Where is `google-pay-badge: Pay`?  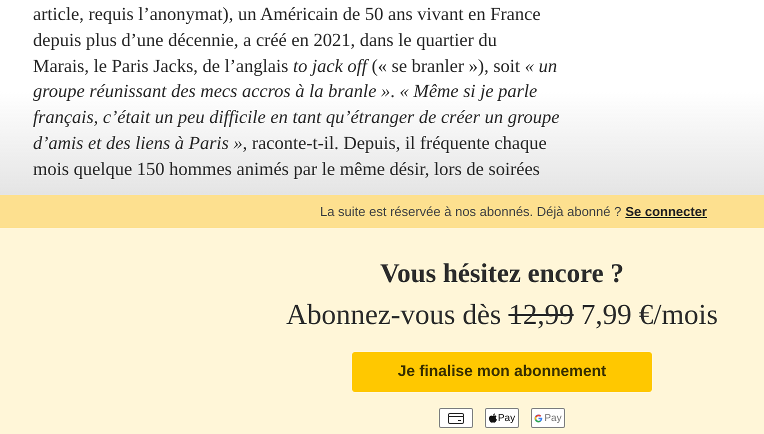
google-pay-badge: Pay is located at coordinates (548, 418).